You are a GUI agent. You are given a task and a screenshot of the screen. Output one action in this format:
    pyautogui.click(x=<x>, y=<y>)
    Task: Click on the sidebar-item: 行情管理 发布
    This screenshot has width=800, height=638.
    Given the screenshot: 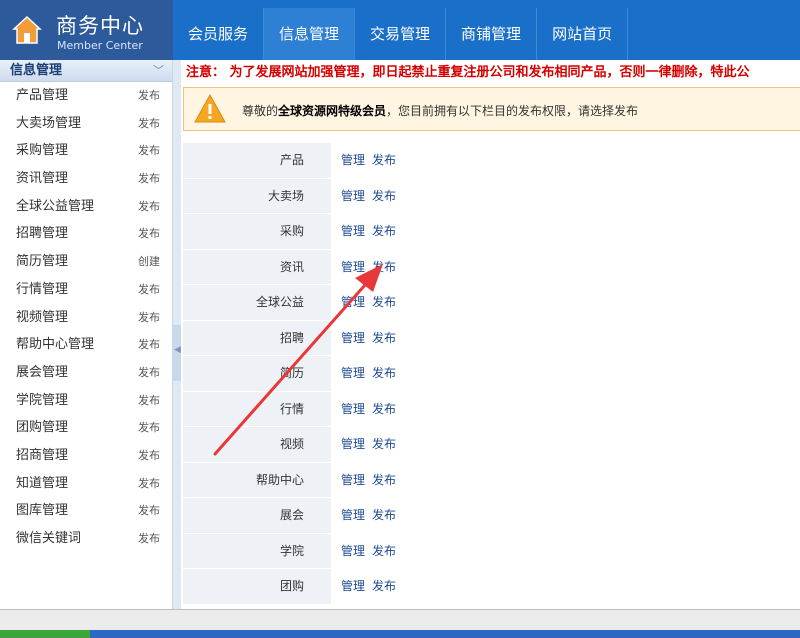 What is the action you would take?
    pyautogui.click(x=86, y=290)
    